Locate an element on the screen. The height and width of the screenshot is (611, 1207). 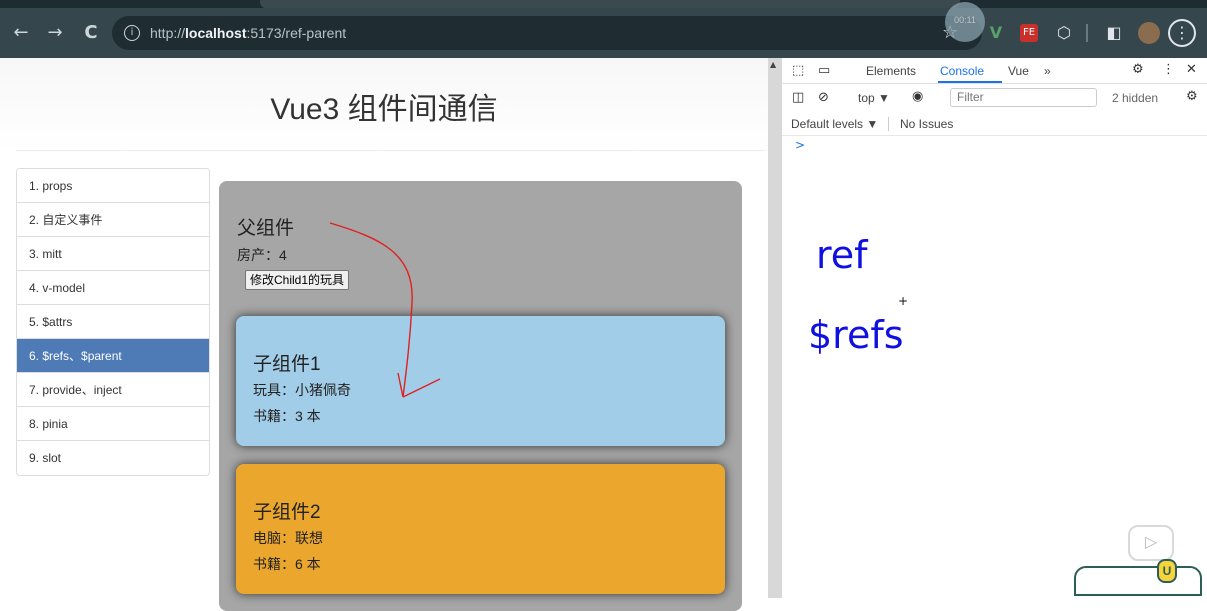
forward-button: → is located at coordinates (55, 33).